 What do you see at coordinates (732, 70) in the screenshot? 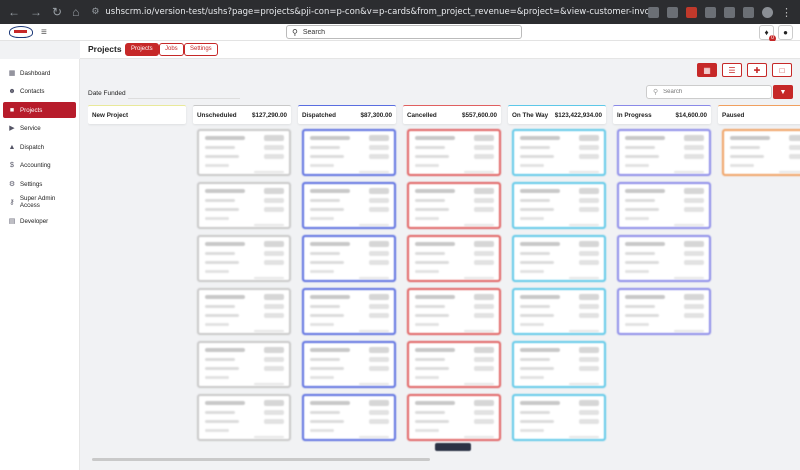
I see `list-view-button: ☰` at bounding box center [732, 70].